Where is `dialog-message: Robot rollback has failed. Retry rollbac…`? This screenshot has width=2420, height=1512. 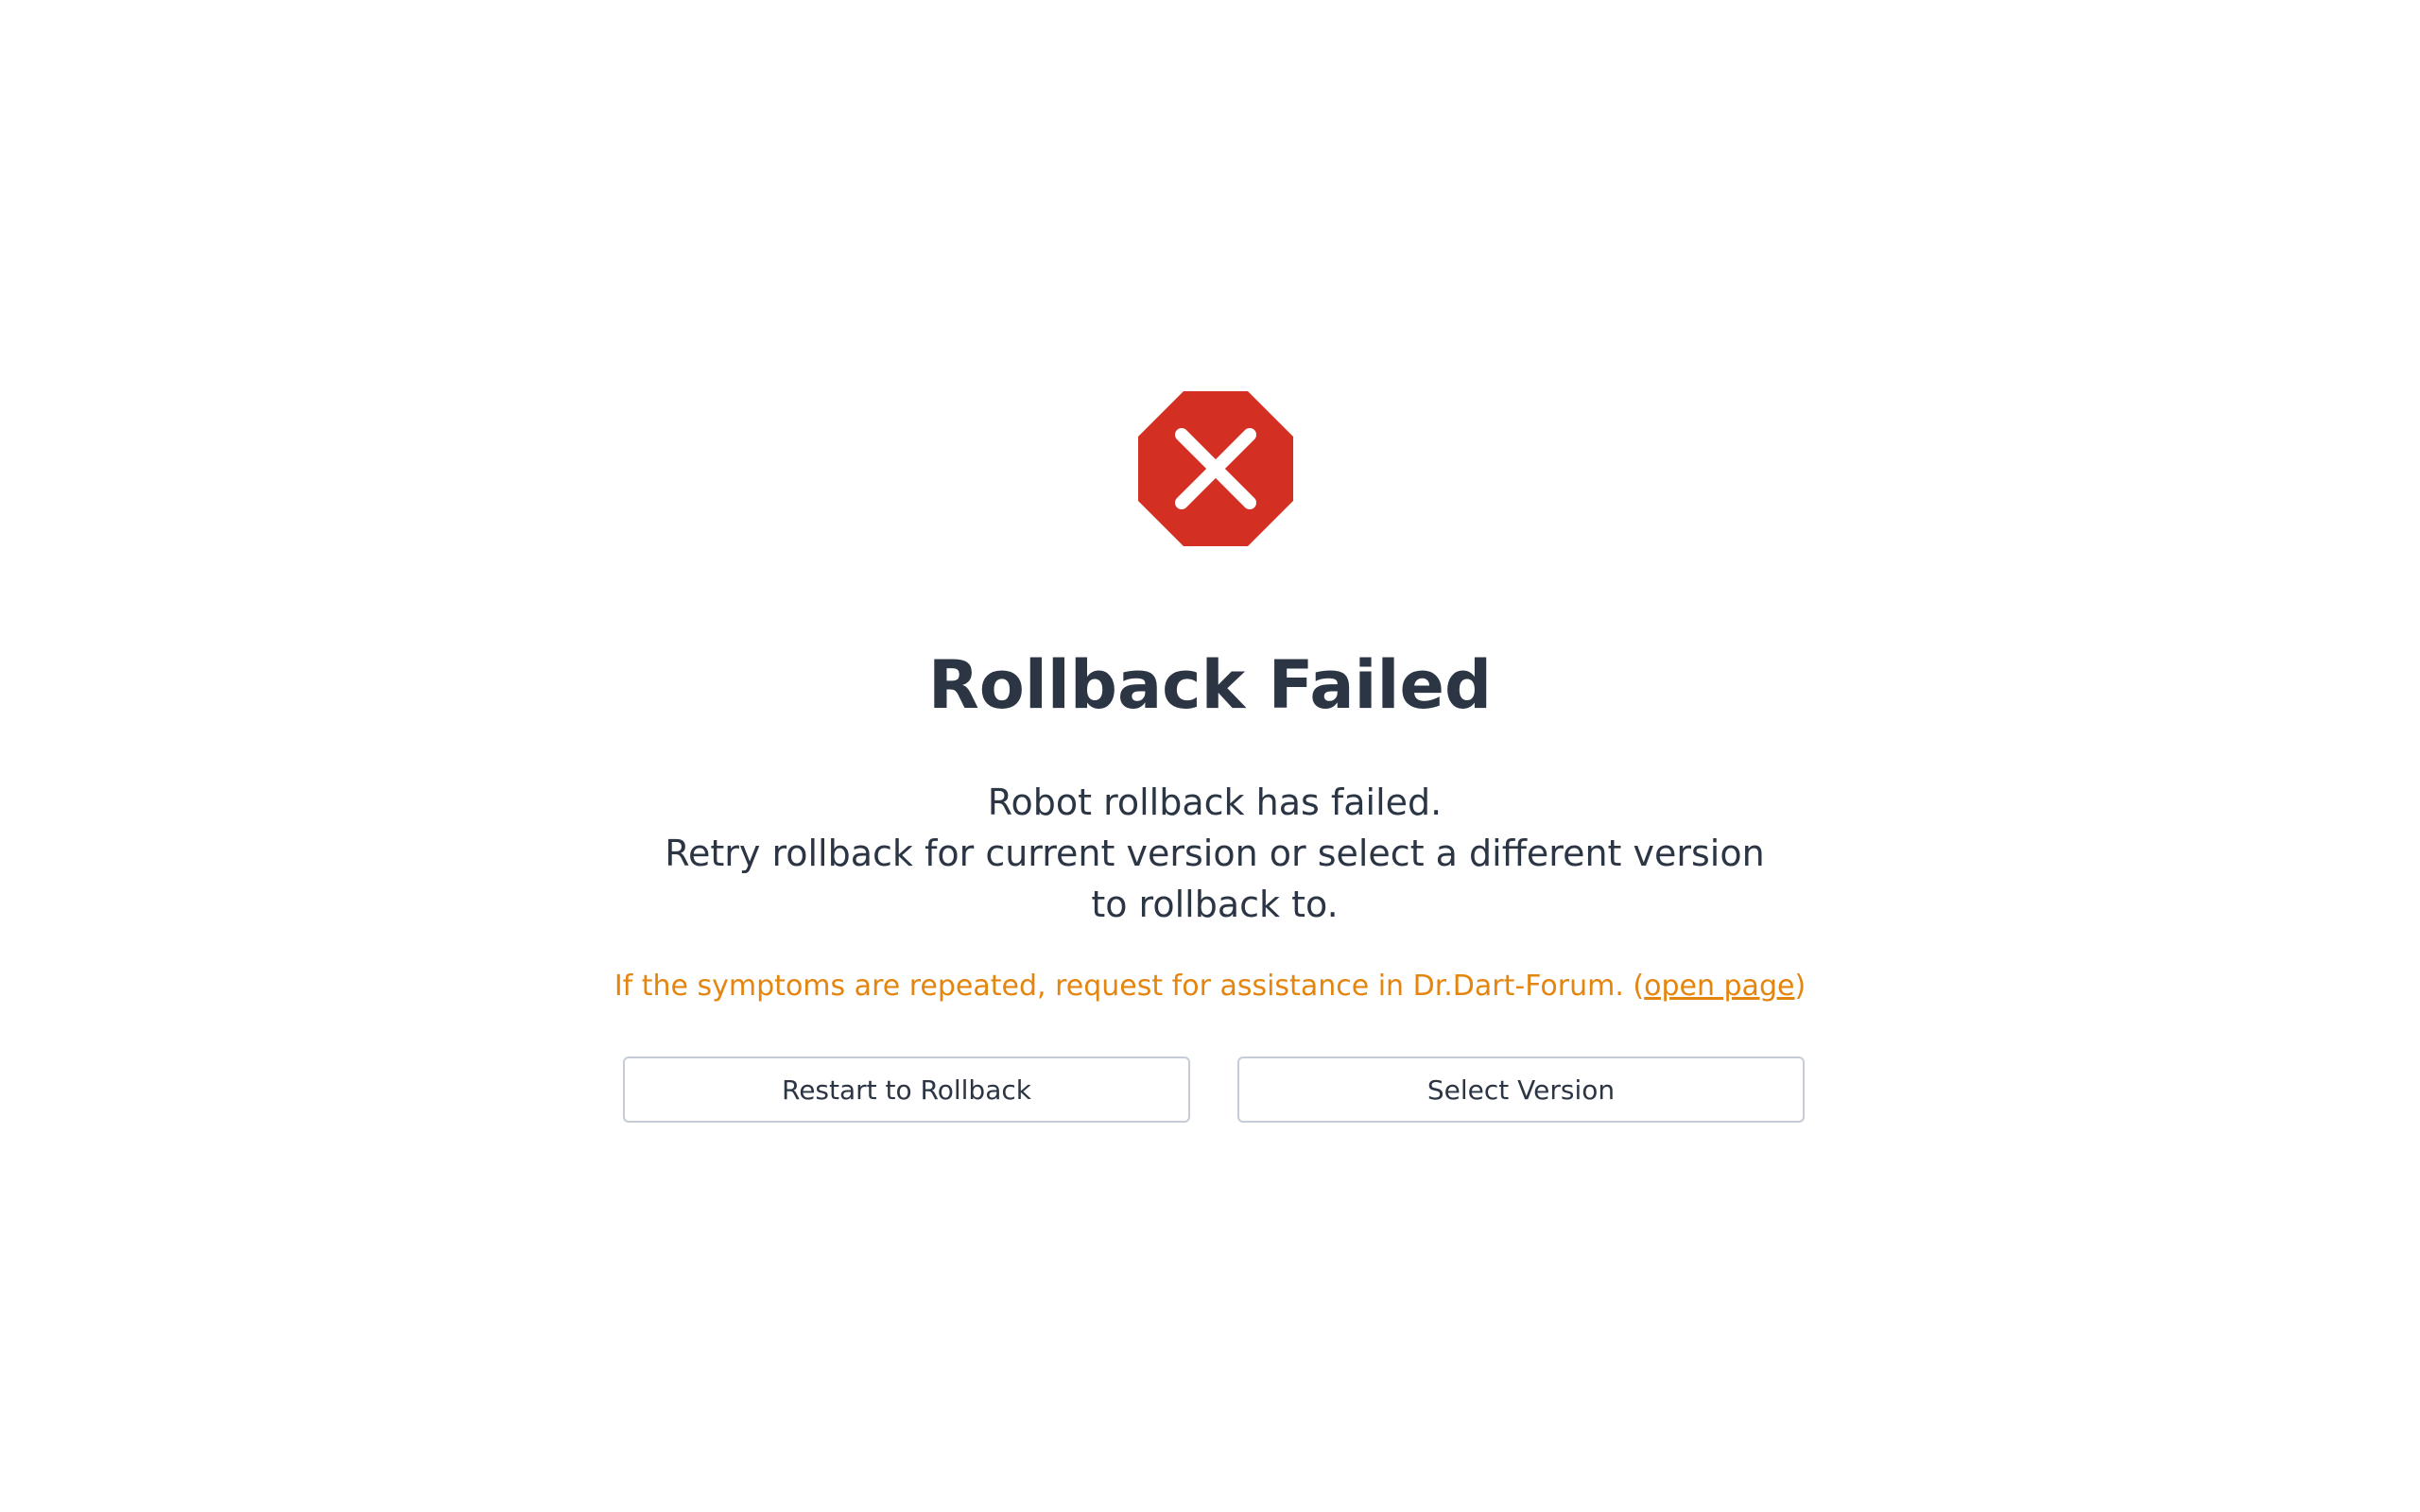 dialog-message: Robot rollback has failed. Retry rollbac… is located at coordinates (1215, 853).